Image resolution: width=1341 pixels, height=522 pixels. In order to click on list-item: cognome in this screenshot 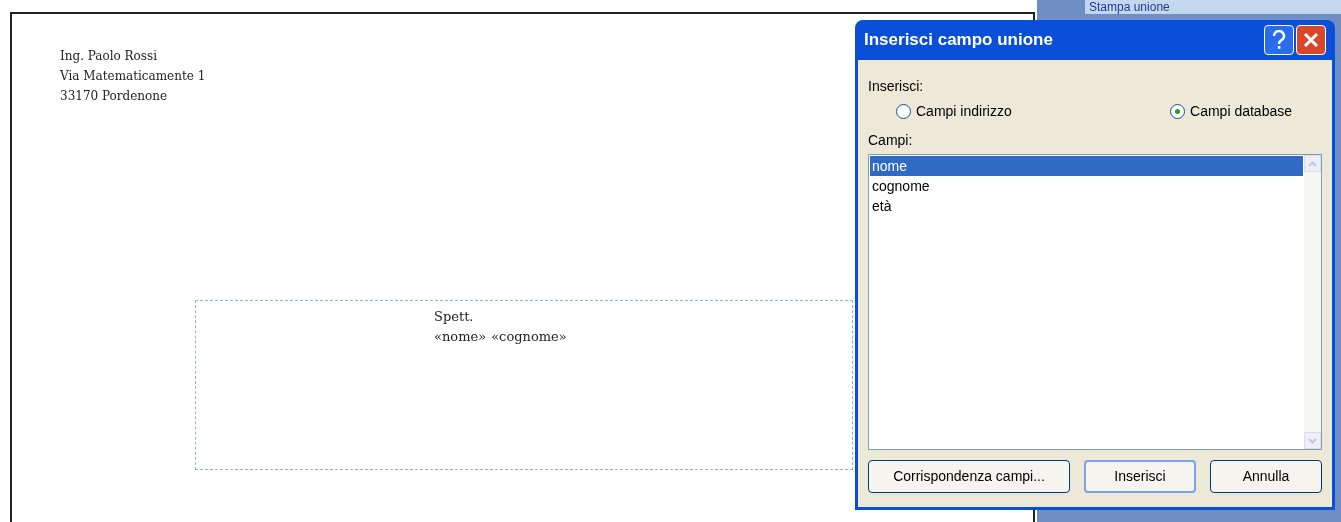, I will do `click(1086, 186)`.